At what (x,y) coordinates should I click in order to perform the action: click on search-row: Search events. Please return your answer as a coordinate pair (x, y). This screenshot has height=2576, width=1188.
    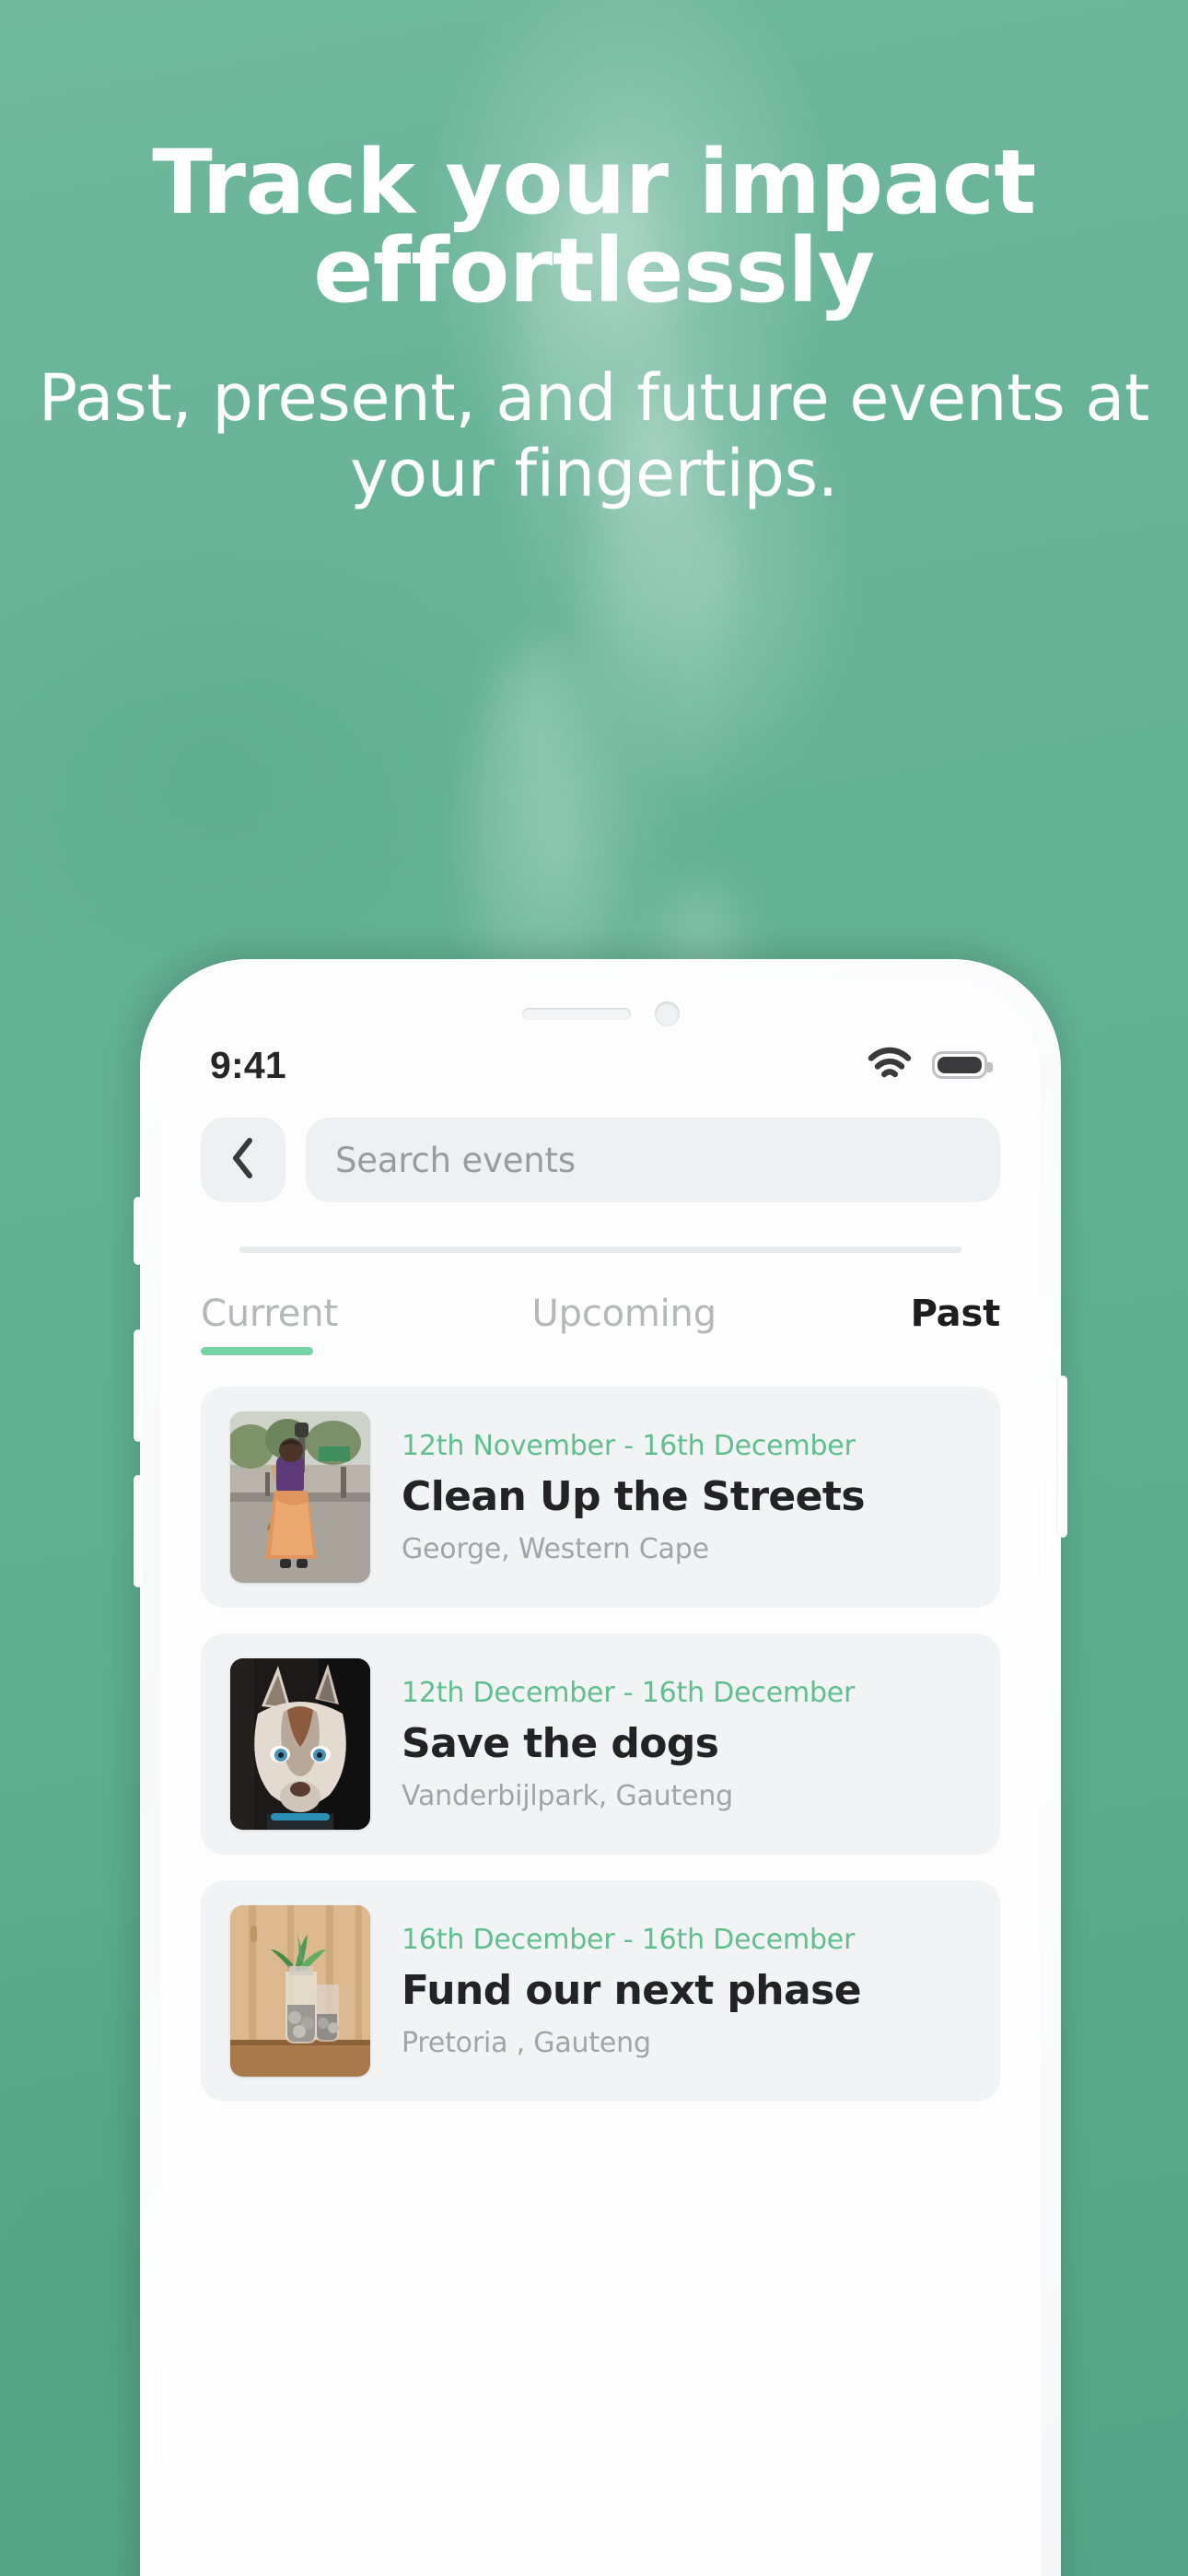
    Looking at the image, I should click on (600, 1160).